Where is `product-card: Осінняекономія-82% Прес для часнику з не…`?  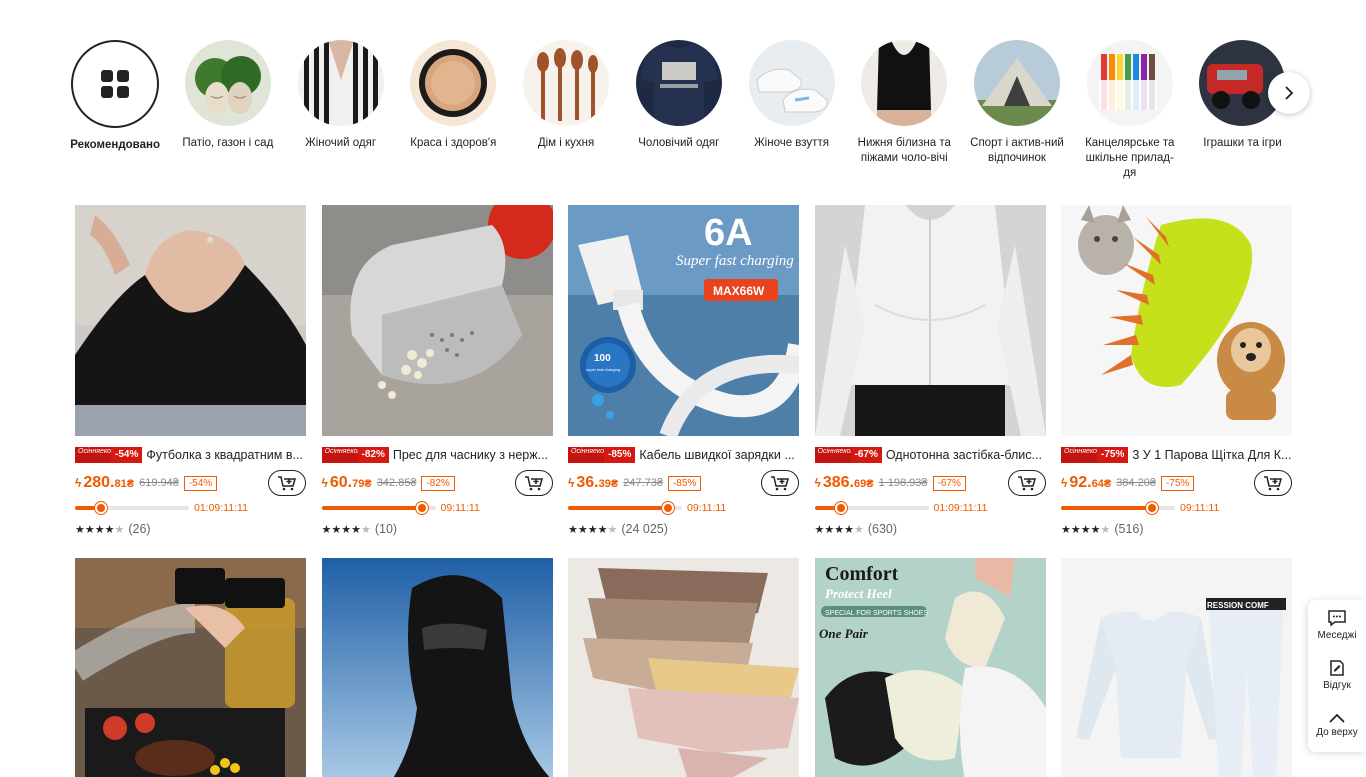 product-card: Осінняекономія-82% Прес для часнику з не… is located at coordinates (437, 370).